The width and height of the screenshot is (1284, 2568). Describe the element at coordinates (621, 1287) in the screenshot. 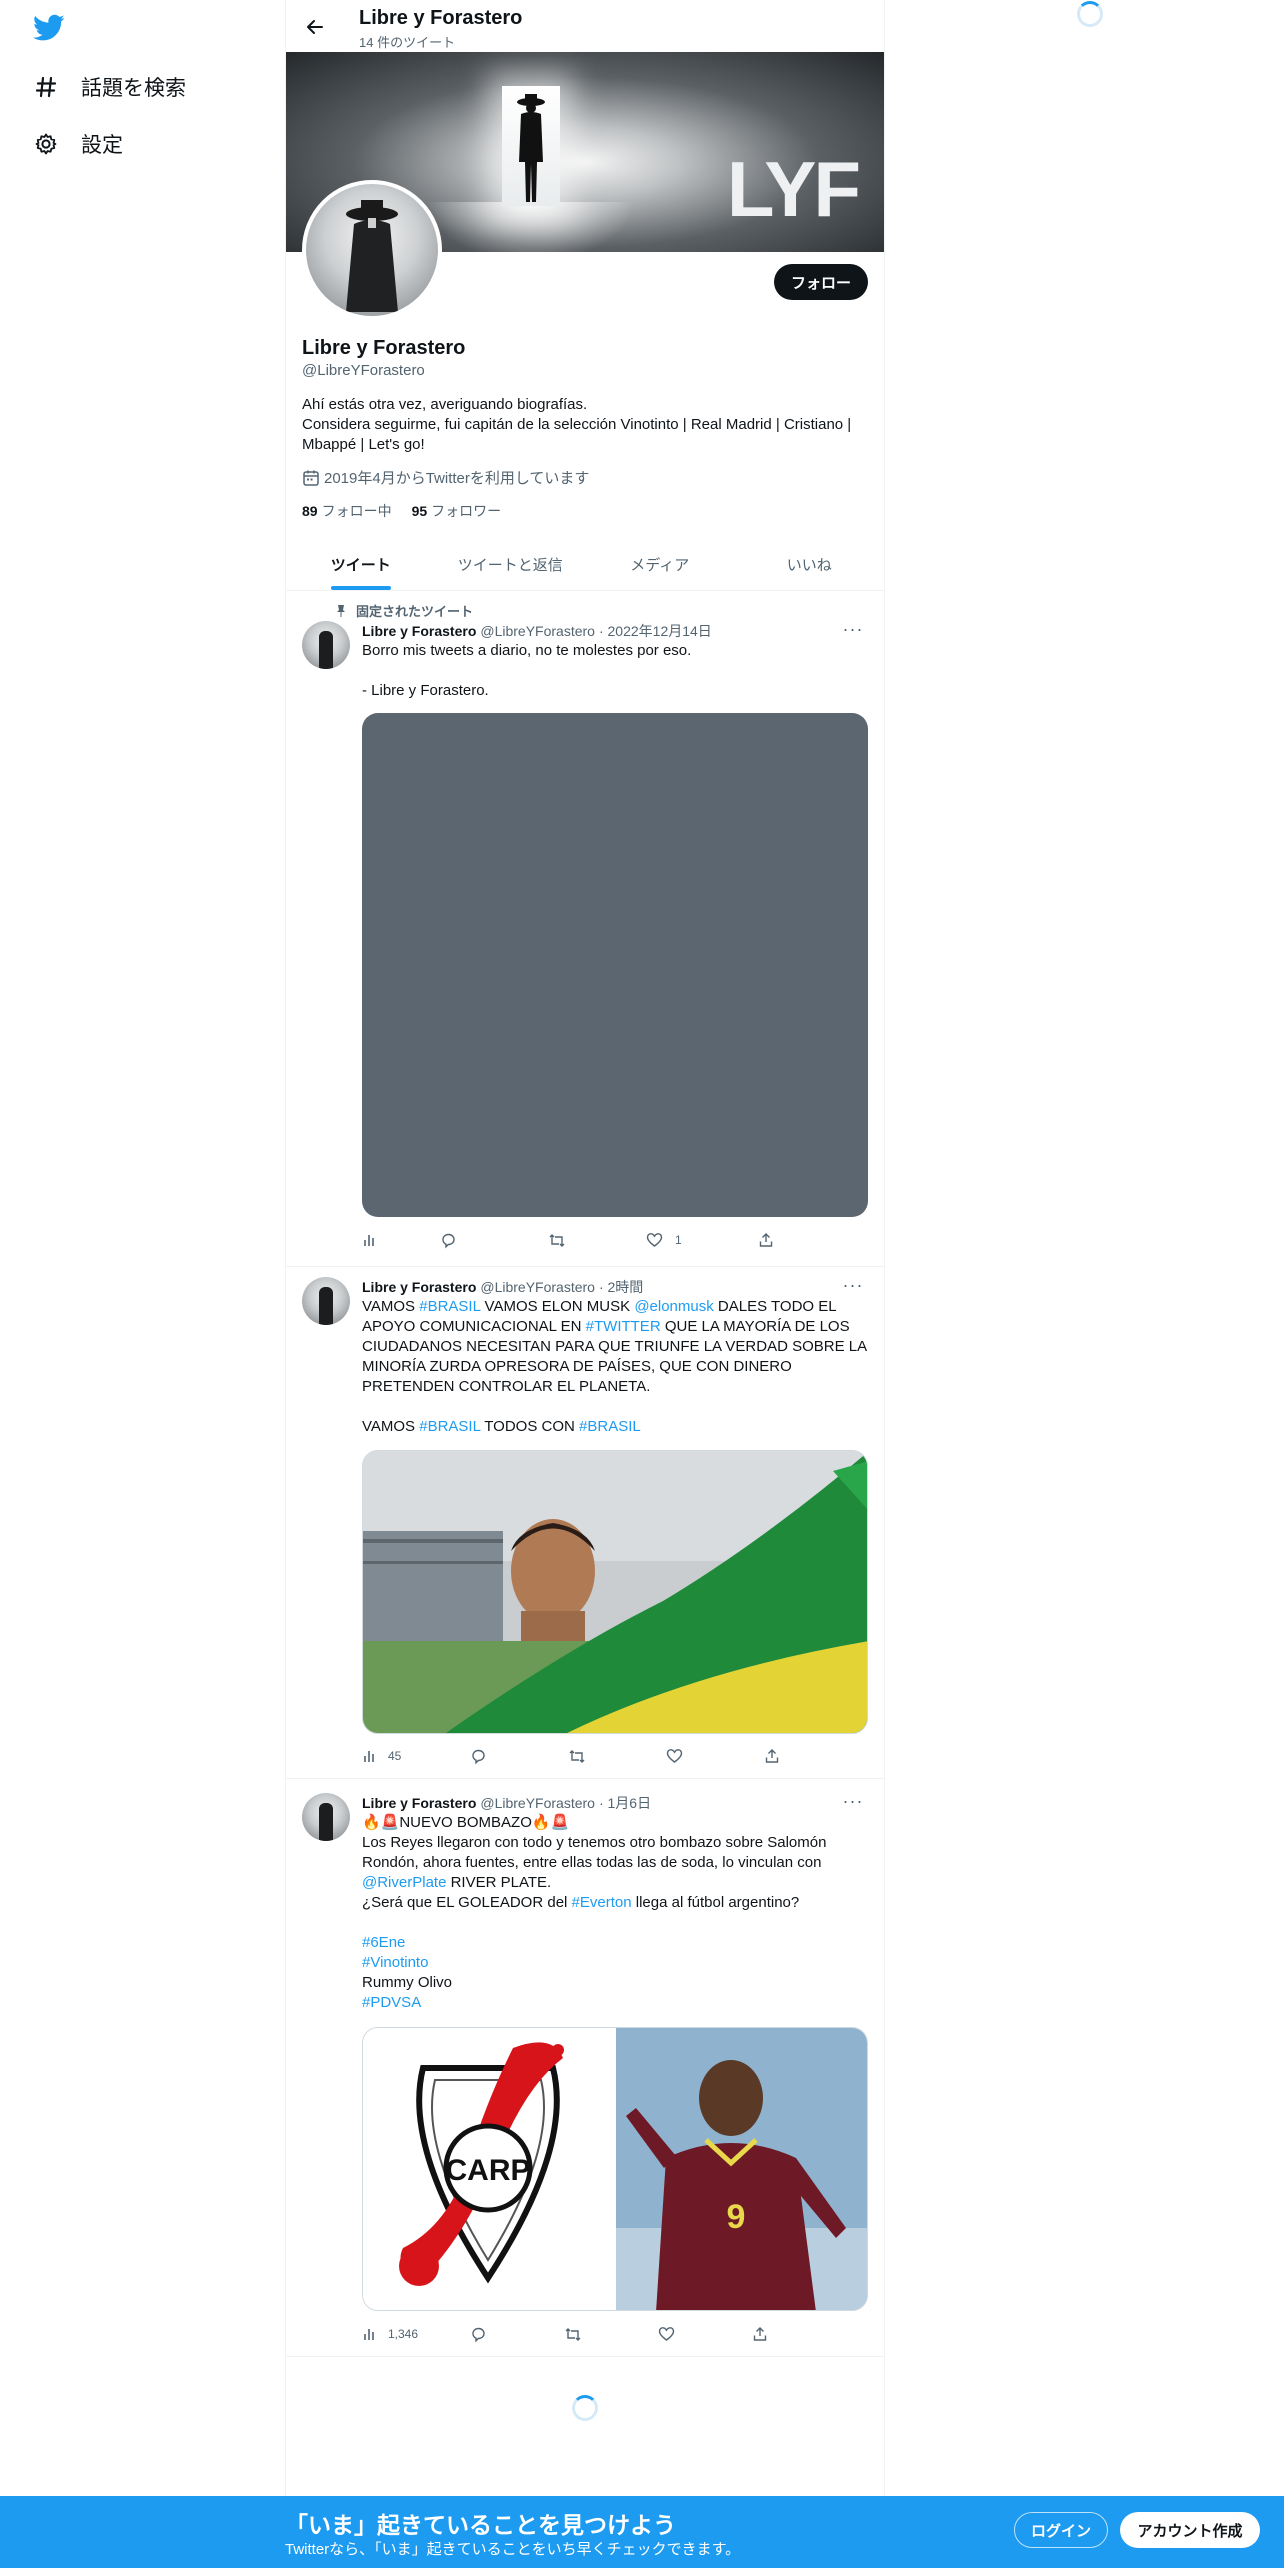

I see `tweet-time: · 2時間` at that location.